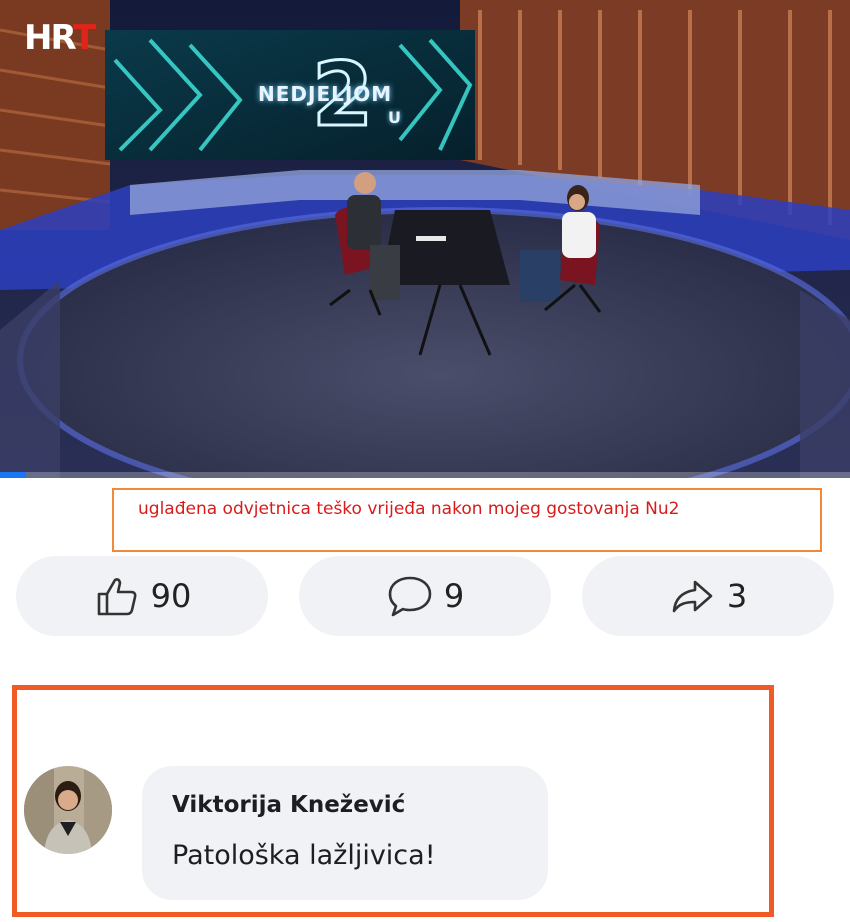  Describe the element at coordinates (454, 596) in the screenshot. I see `comment-count: 9` at that location.